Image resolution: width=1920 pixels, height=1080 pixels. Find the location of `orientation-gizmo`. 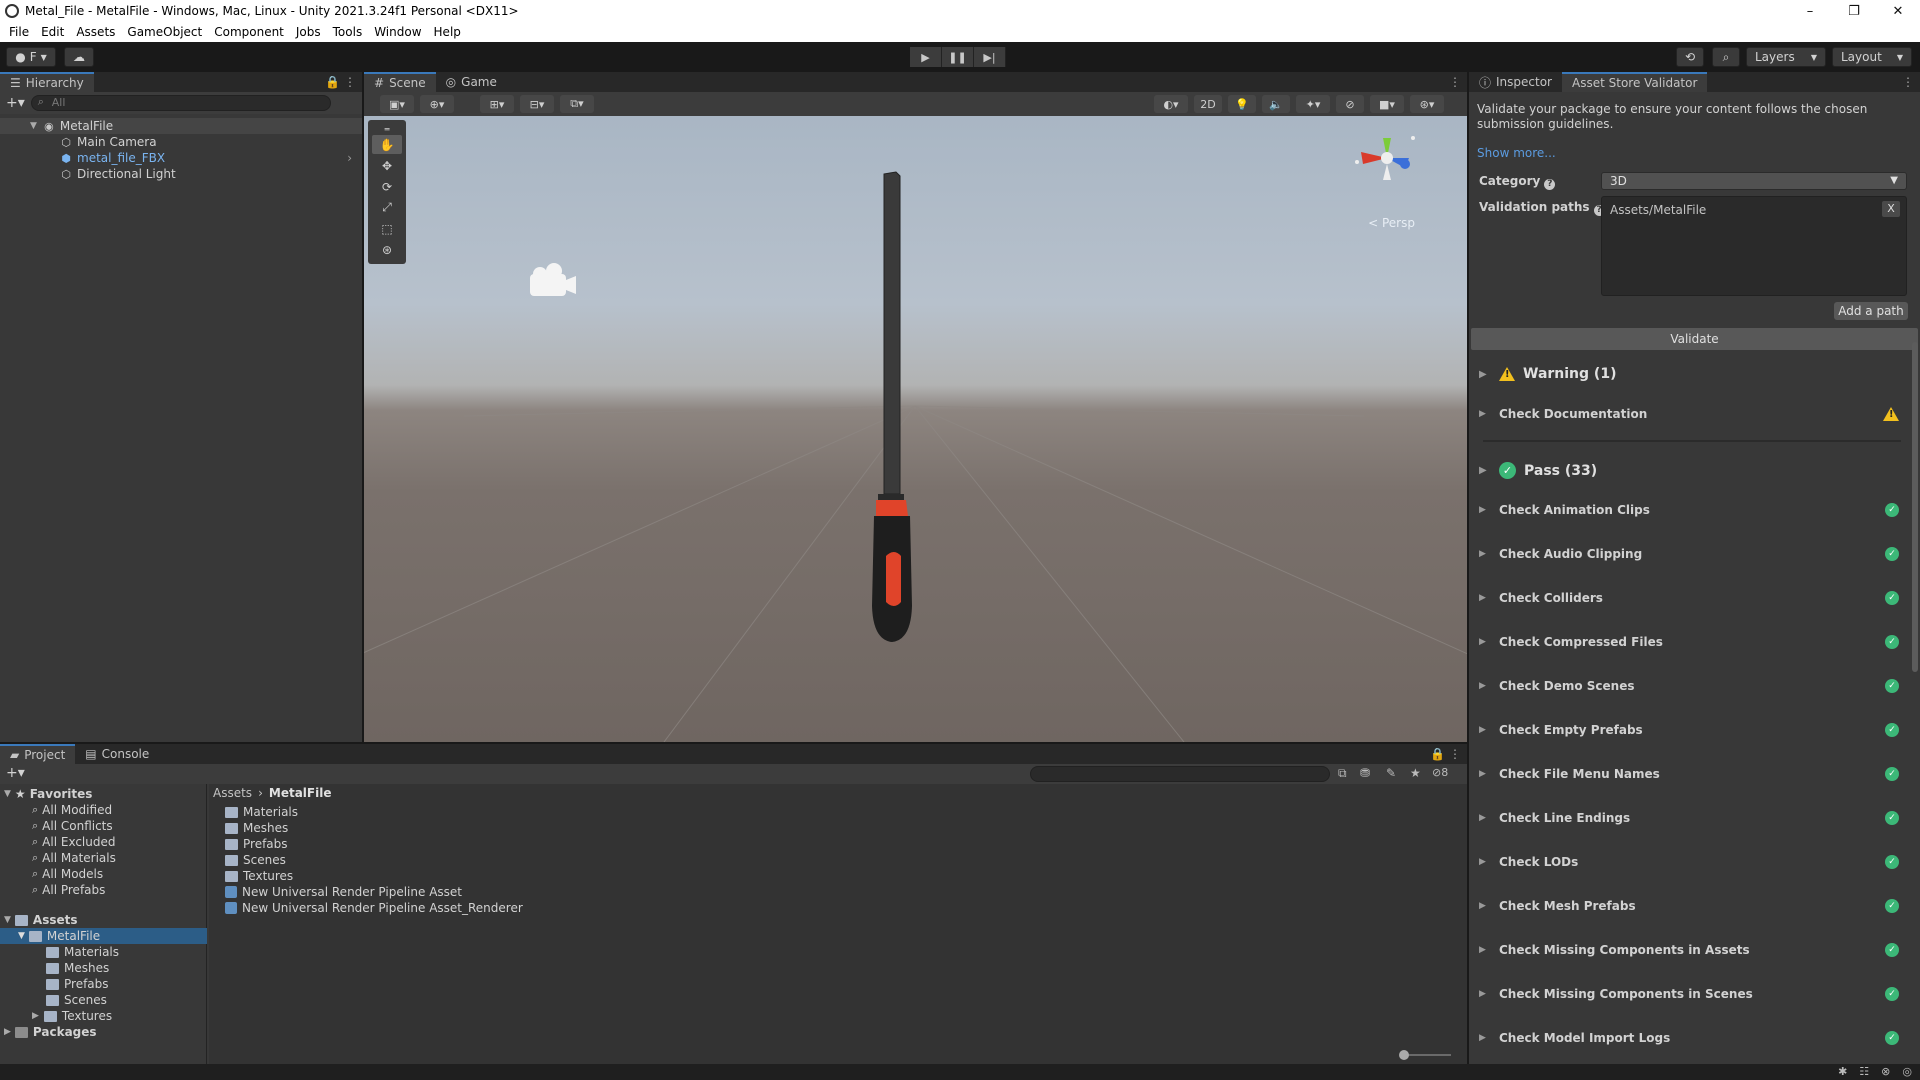

orientation-gizmo is located at coordinates (1387, 173).